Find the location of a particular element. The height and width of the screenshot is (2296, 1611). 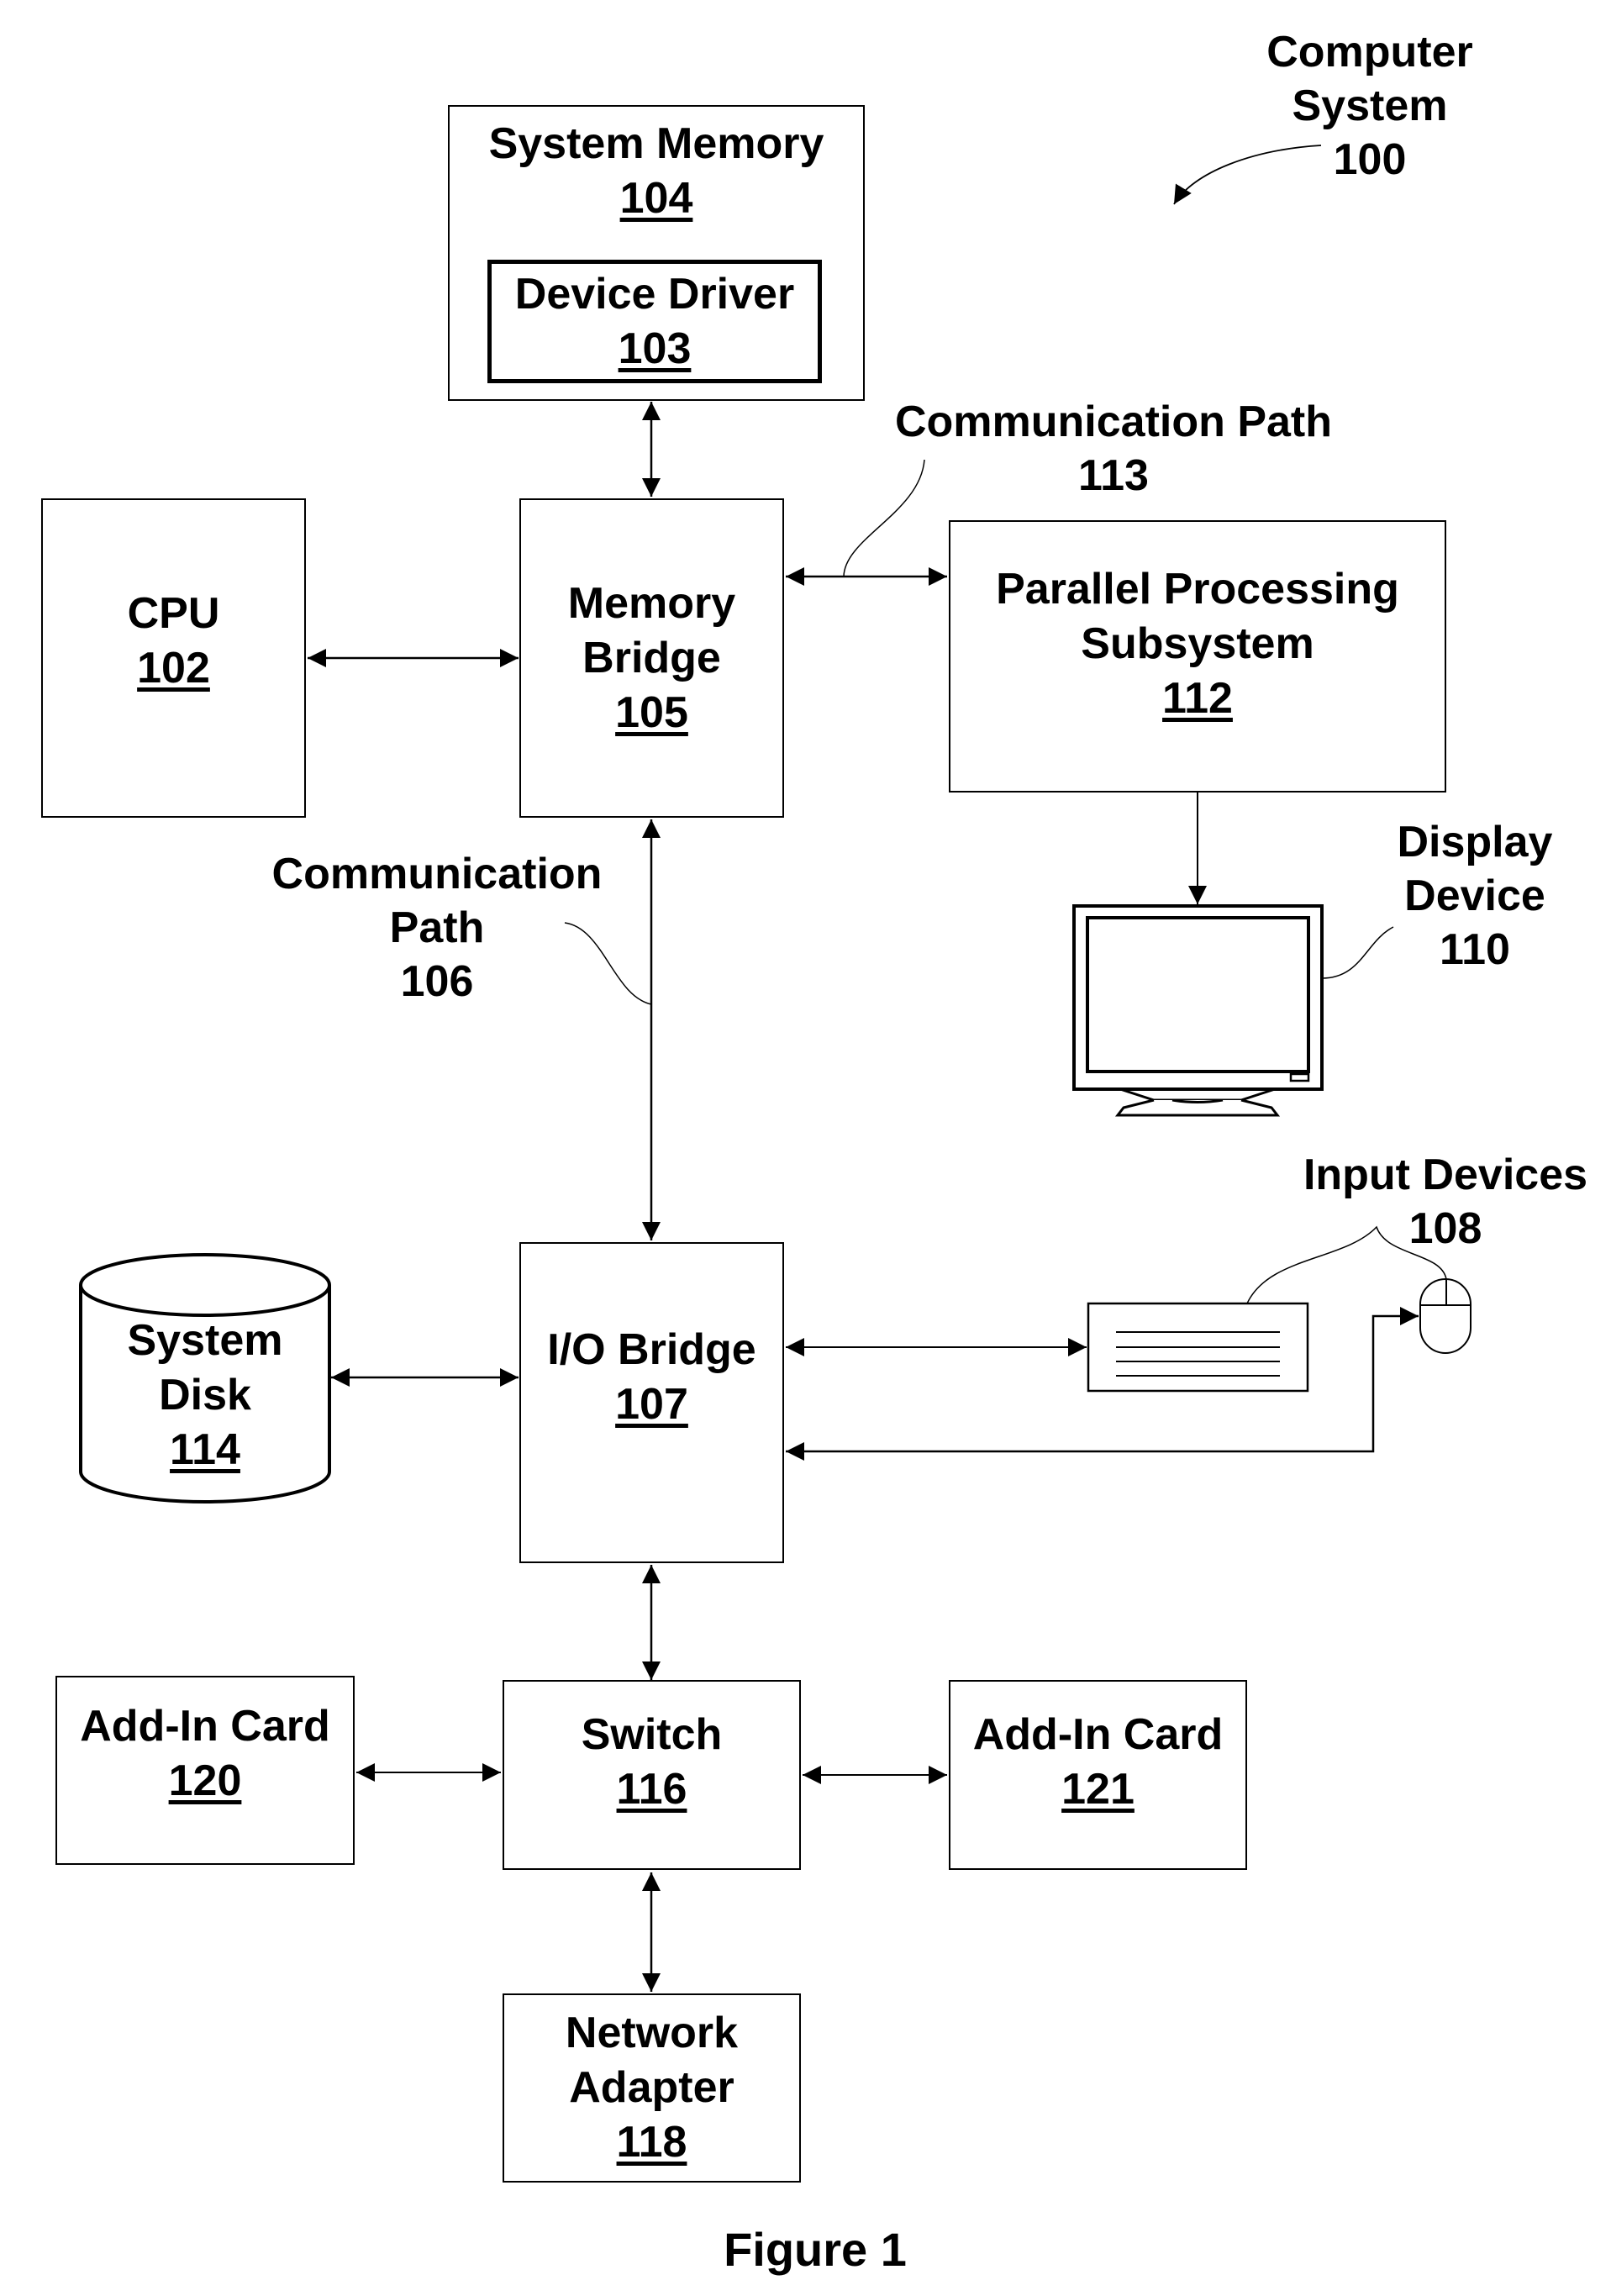

system-memory-ref: 104 is located at coordinates (656, 198).